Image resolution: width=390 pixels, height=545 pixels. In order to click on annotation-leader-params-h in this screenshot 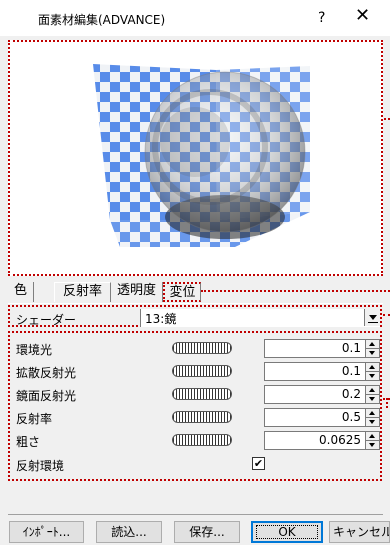, I will do `click(386, 399)`.